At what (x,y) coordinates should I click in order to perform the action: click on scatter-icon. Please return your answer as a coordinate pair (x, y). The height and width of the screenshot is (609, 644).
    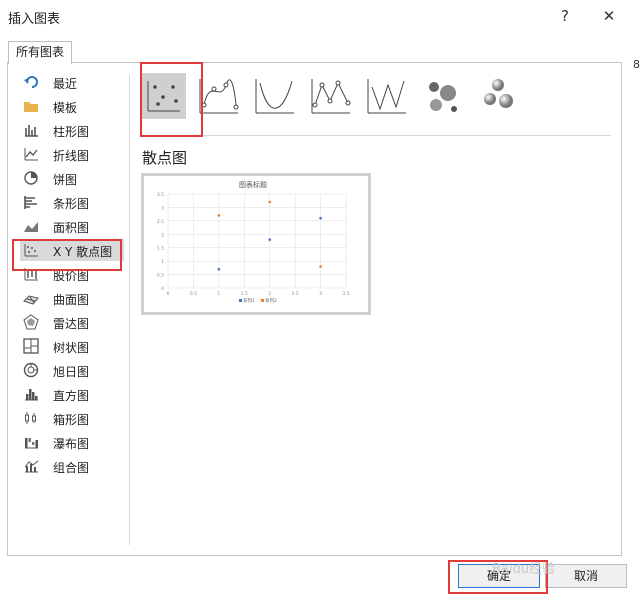
    Looking at the image, I should click on (163, 96).